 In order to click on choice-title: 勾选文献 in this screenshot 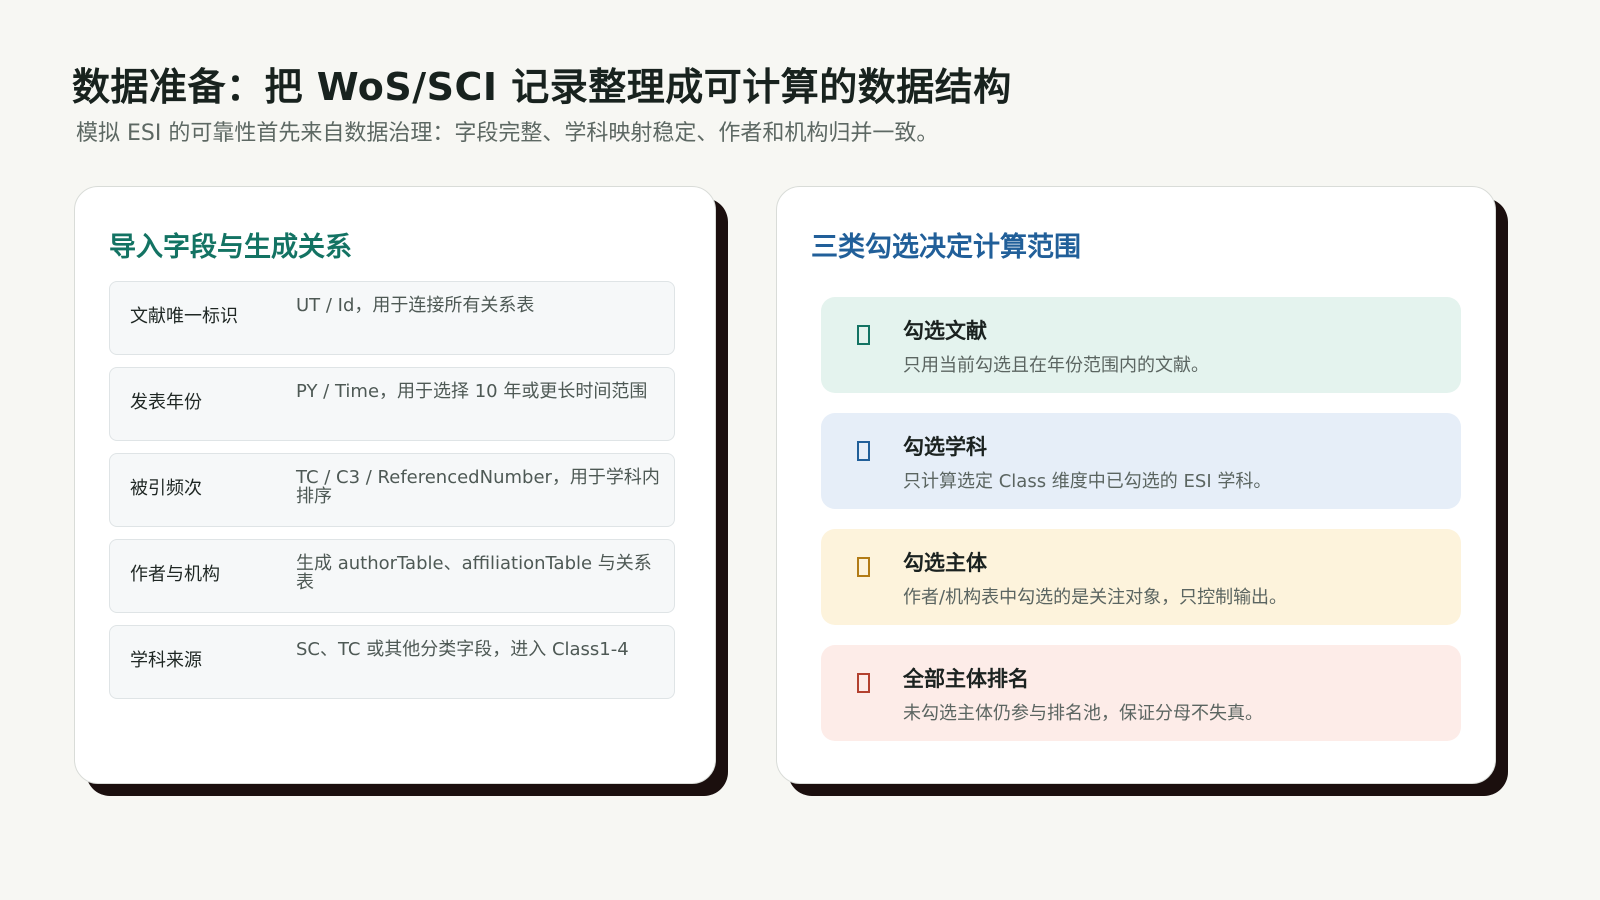, I will do `click(945, 331)`.